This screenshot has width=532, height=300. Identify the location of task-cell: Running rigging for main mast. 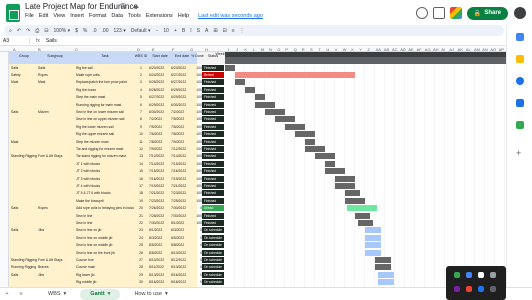
(105, 105).